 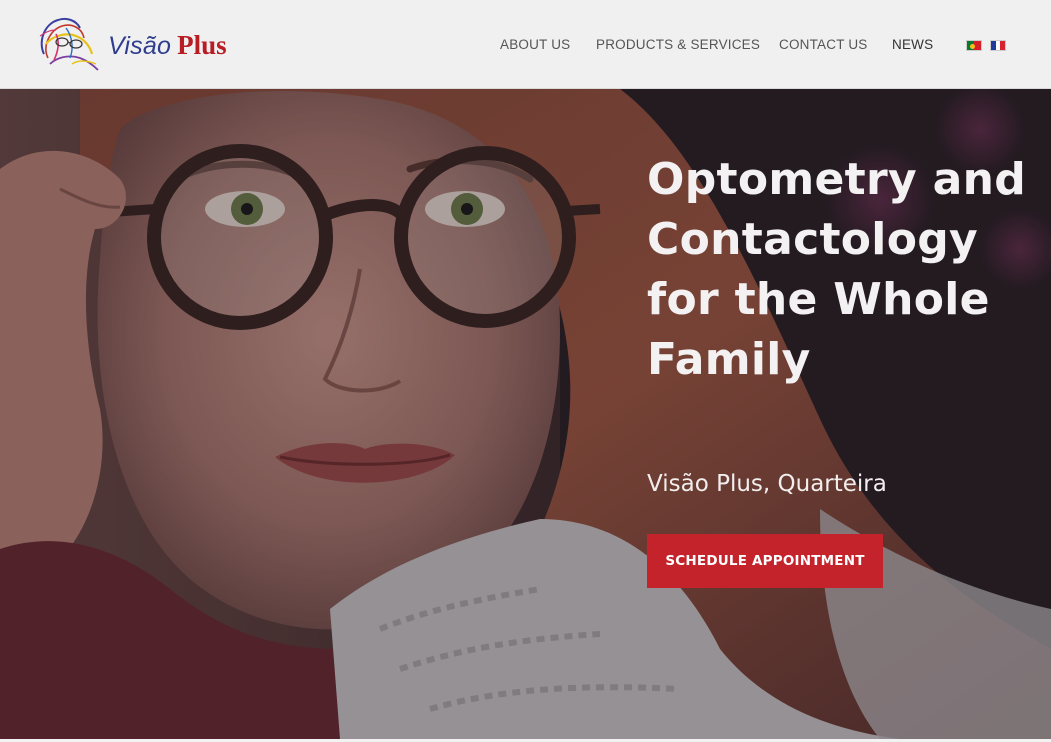 What do you see at coordinates (998, 45) in the screenshot?
I see `flag-france-icon` at bounding box center [998, 45].